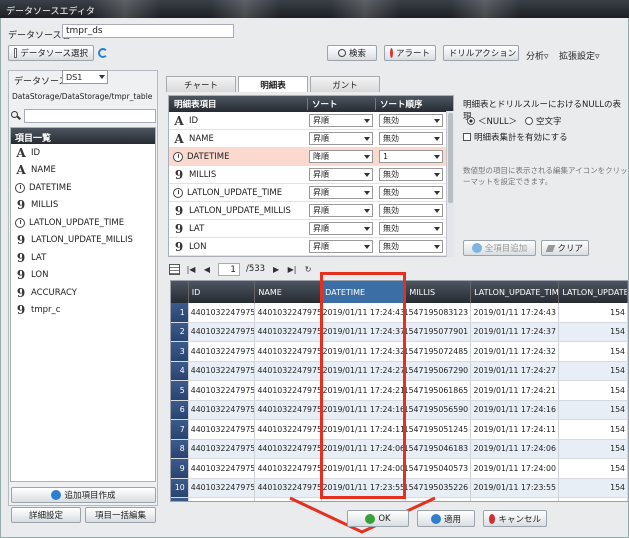 The height and width of the screenshot is (538, 629). I want to click on clear-label: クリア, so click(570, 249).